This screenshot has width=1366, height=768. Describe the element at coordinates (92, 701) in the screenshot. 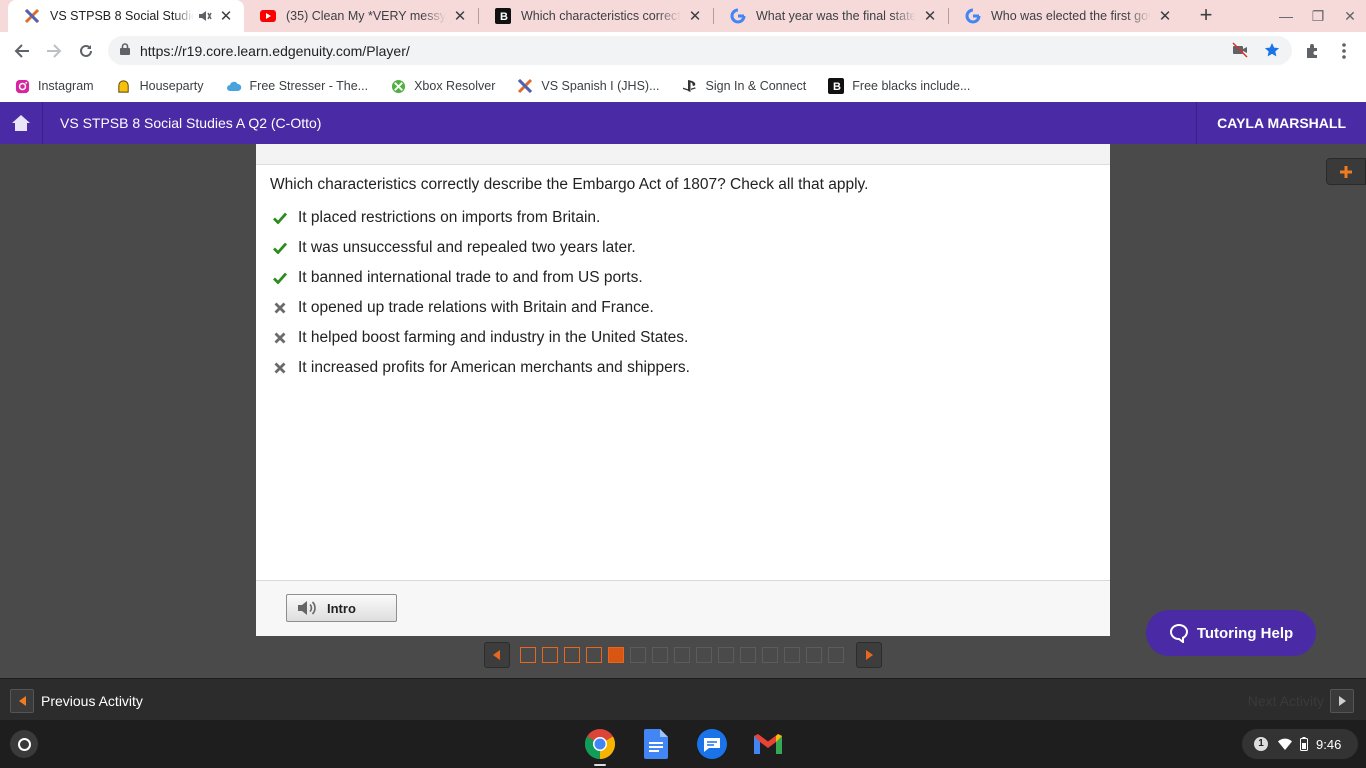

I see `previous-activity-label: Previous Activity` at that location.